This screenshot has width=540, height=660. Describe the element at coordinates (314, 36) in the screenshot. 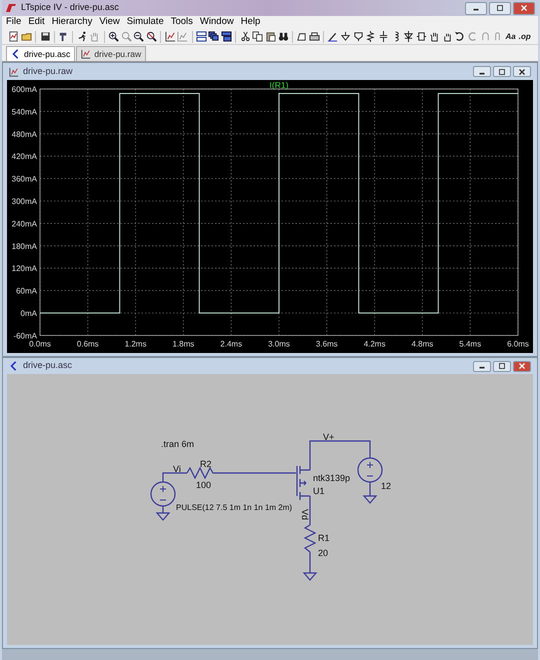

I see `printer-icon` at that location.